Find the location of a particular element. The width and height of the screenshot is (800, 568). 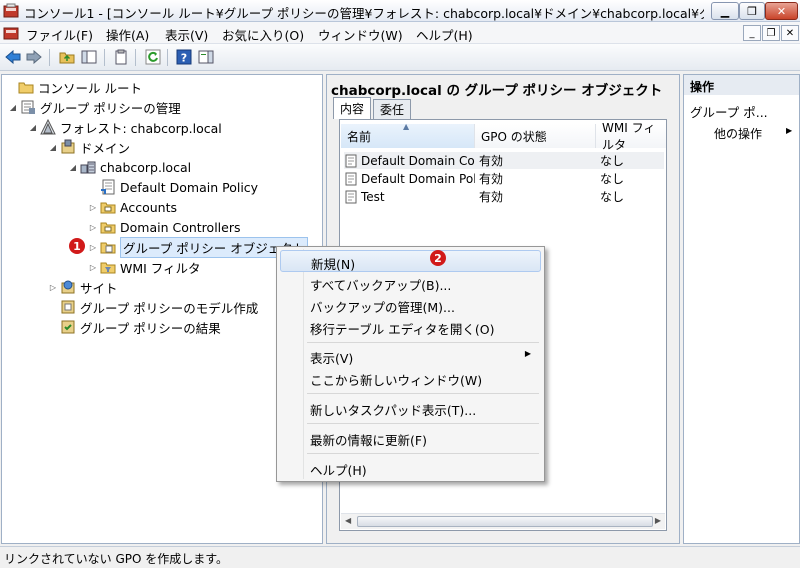

tab-contents: 内容 is located at coordinates (352, 108).